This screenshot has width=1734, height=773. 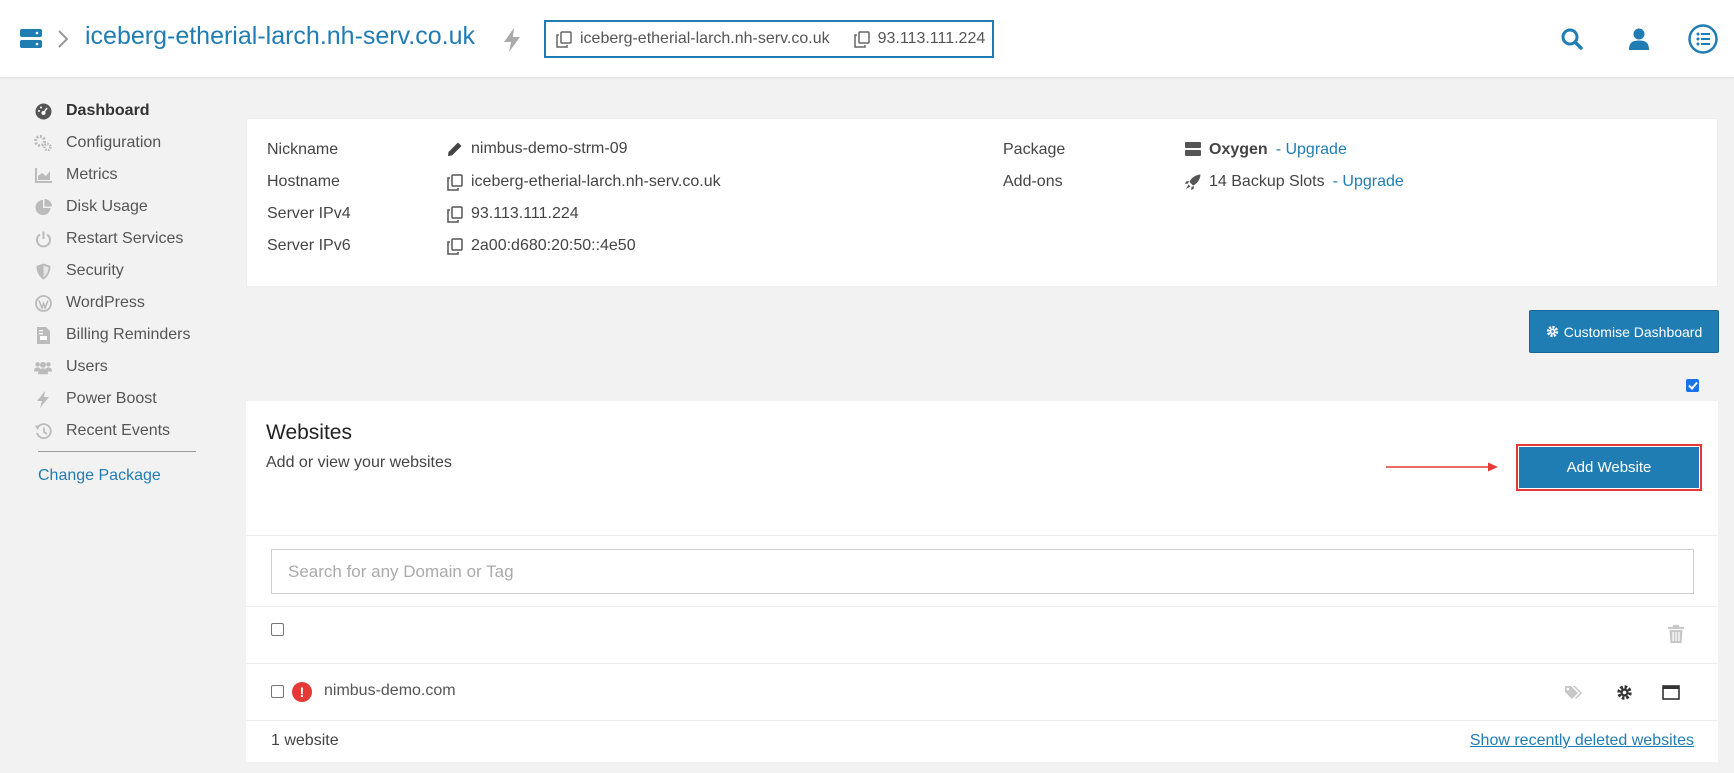 What do you see at coordinates (114, 142) in the screenshot?
I see `sidebar-item-label: Configuration` at bounding box center [114, 142].